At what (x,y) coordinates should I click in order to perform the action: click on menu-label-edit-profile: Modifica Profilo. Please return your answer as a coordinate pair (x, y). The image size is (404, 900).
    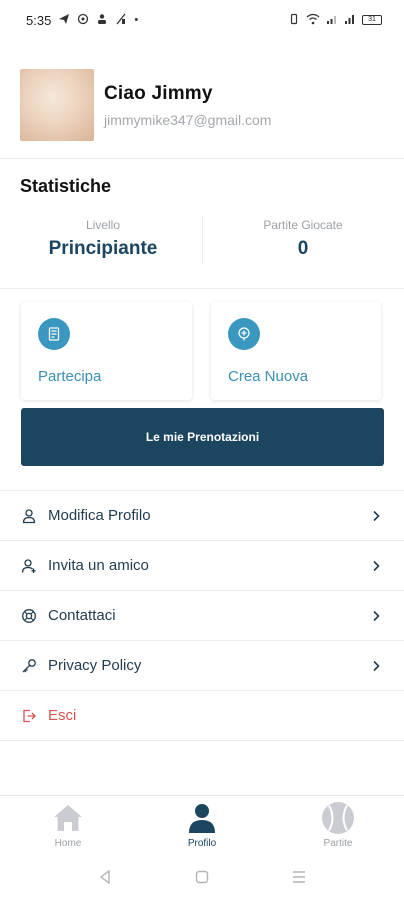
    Looking at the image, I should click on (99, 515).